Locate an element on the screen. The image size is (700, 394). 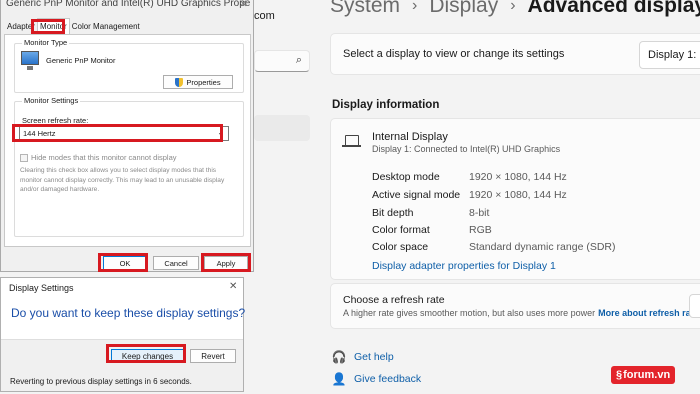
keep-changes-button: Keep changes is located at coordinates (147, 356).